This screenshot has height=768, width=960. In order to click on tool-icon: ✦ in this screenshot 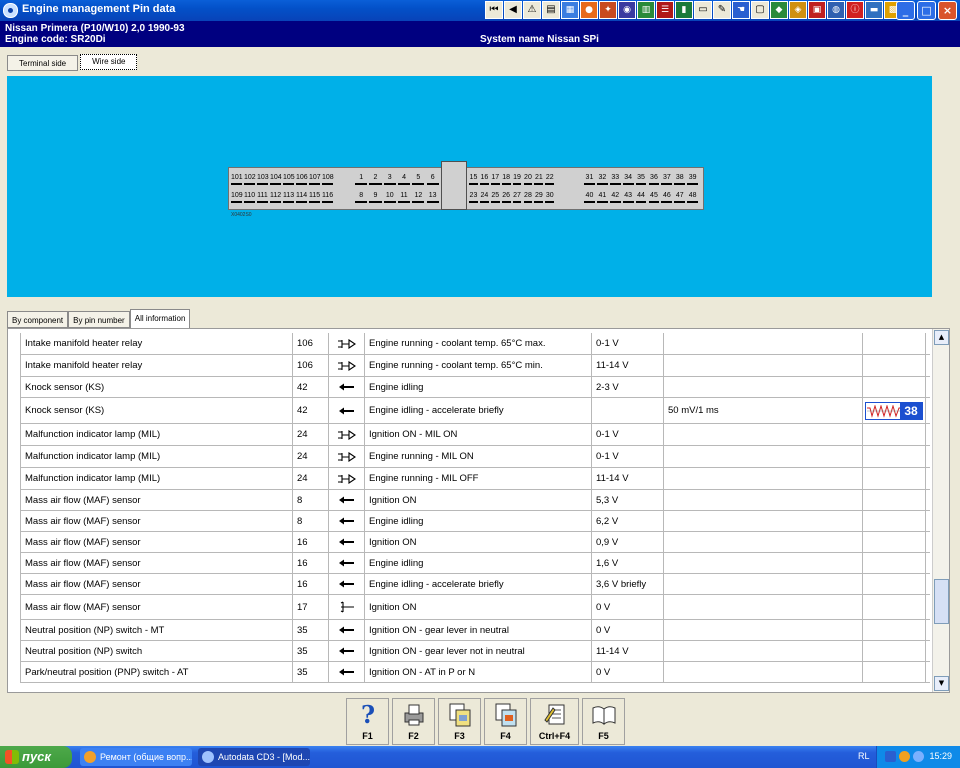, I will do `click(608, 10)`.